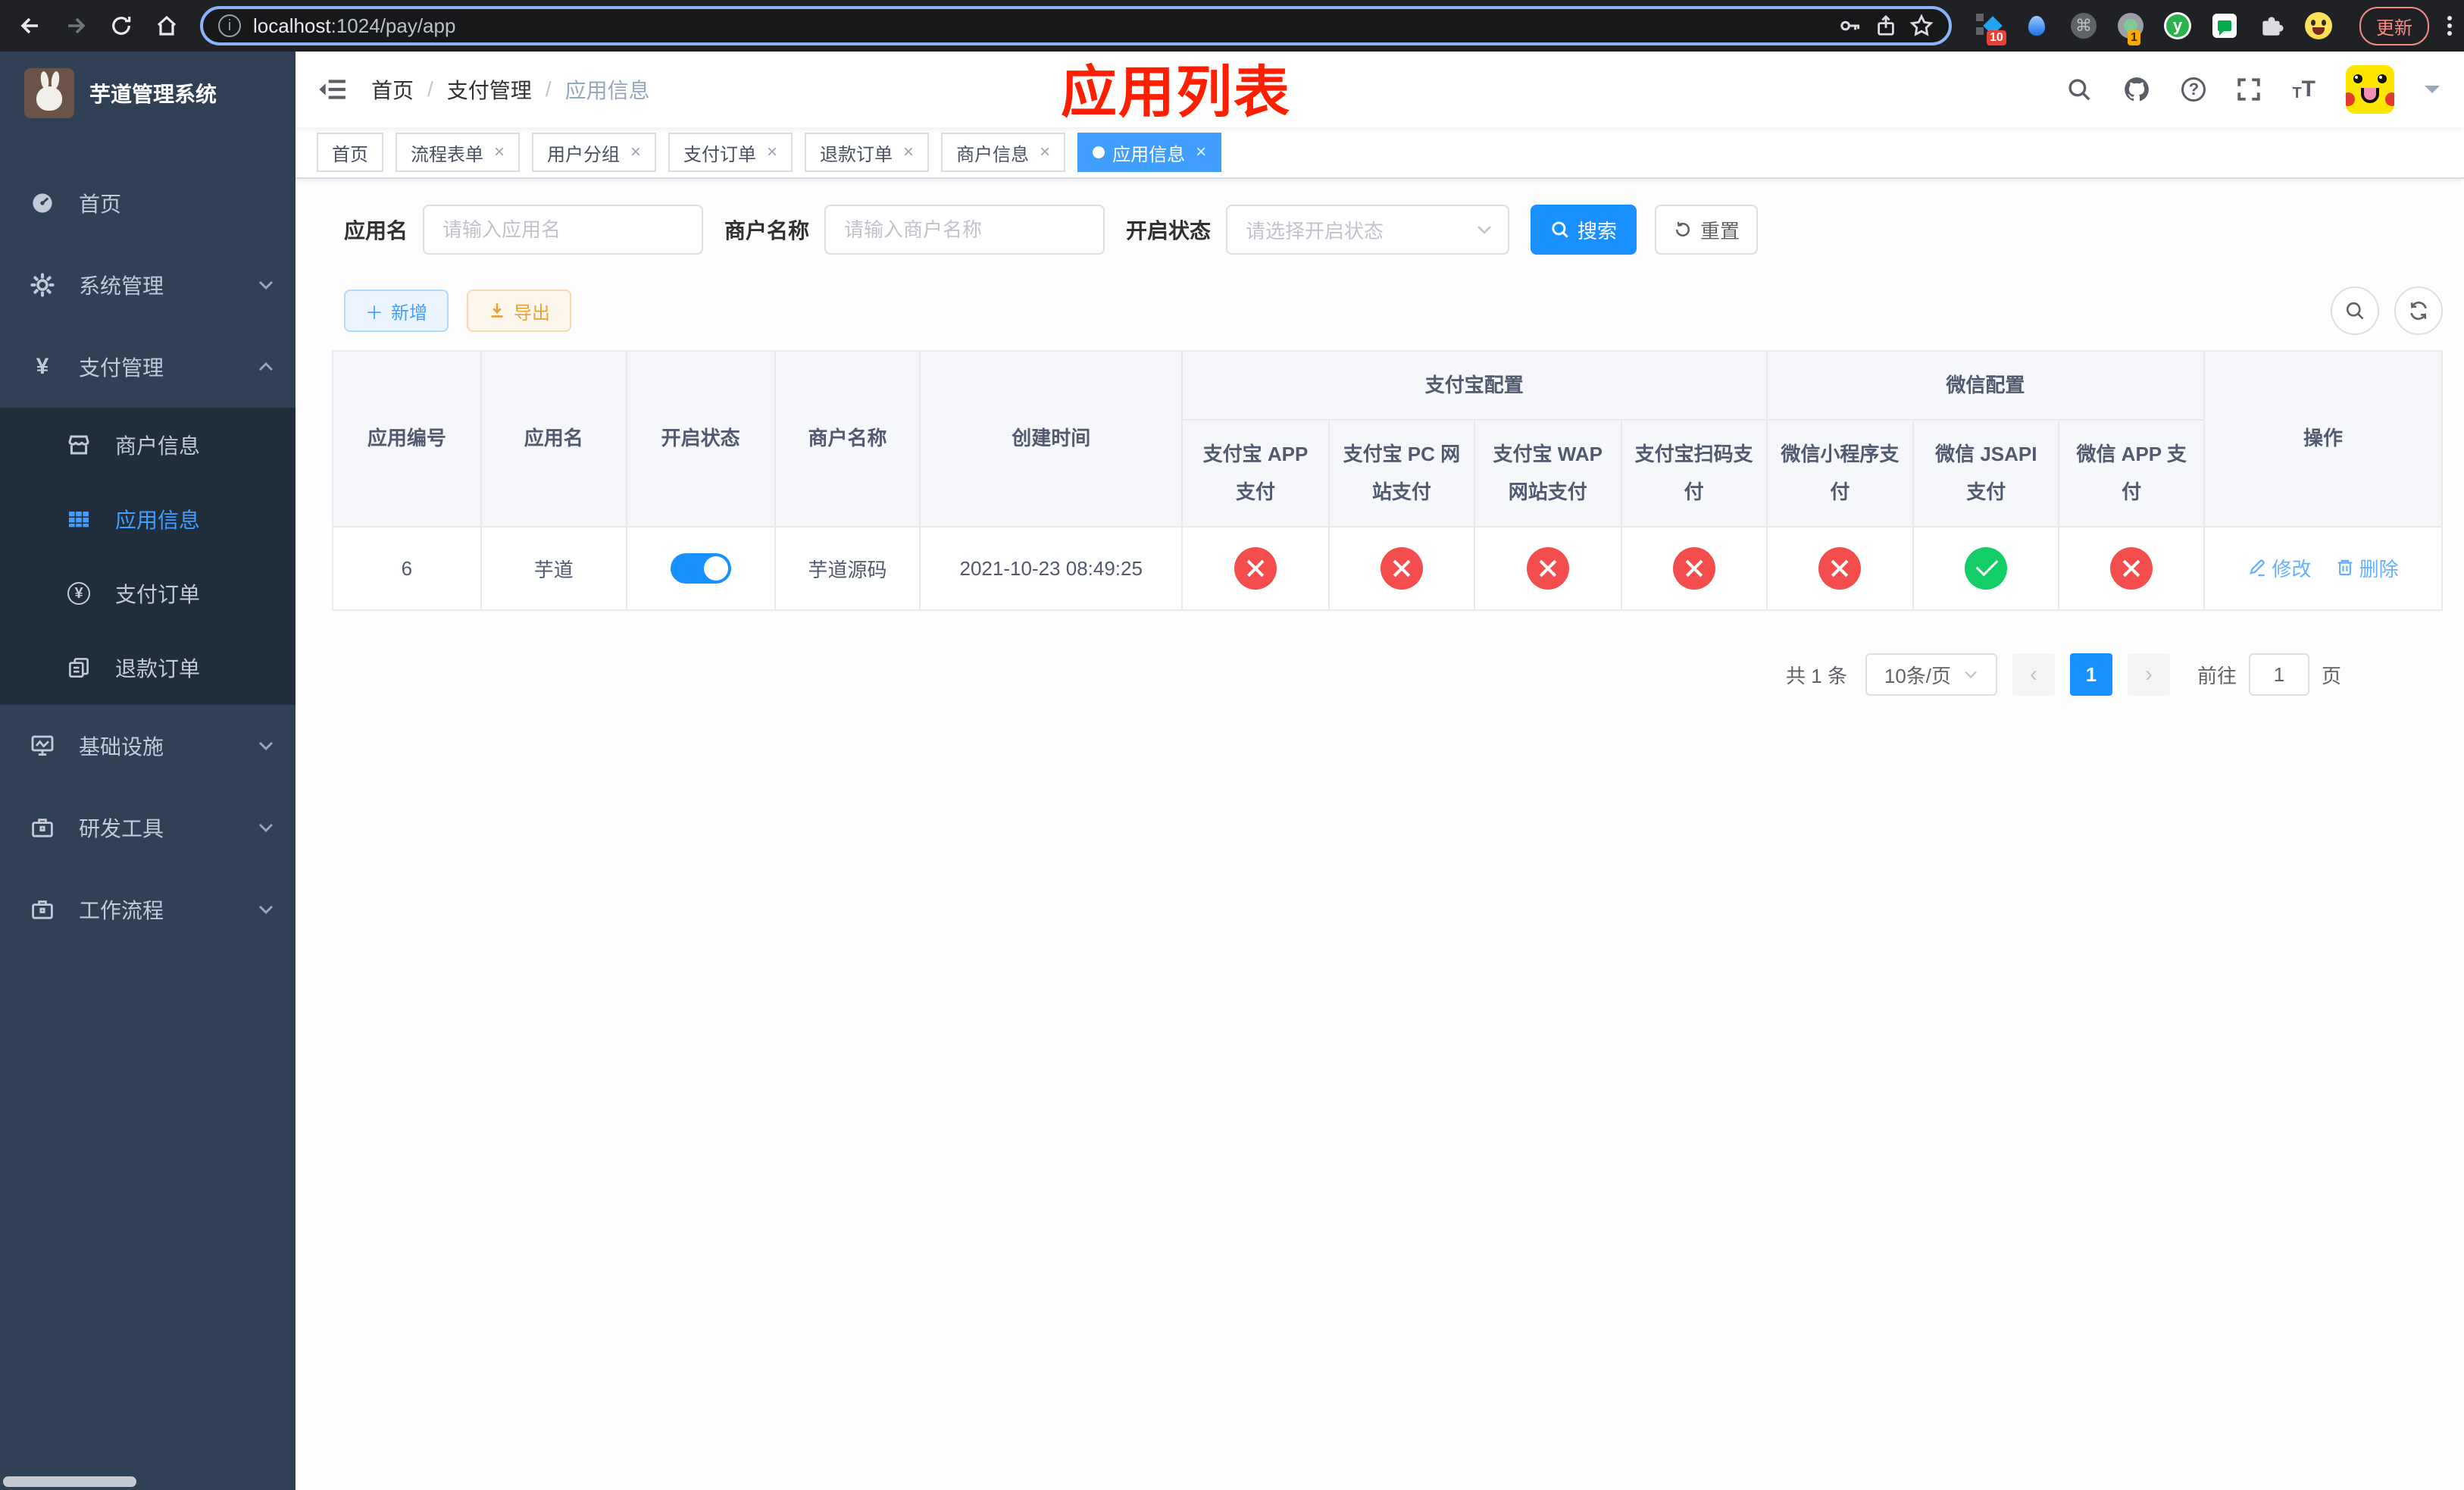 The height and width of the screenshot is (1490, 2464). Describe the element at coordinates (1986, 473) in the screenshot. I see `col-wechat-jsapi: 微信 JSAPI 支付` at that location.